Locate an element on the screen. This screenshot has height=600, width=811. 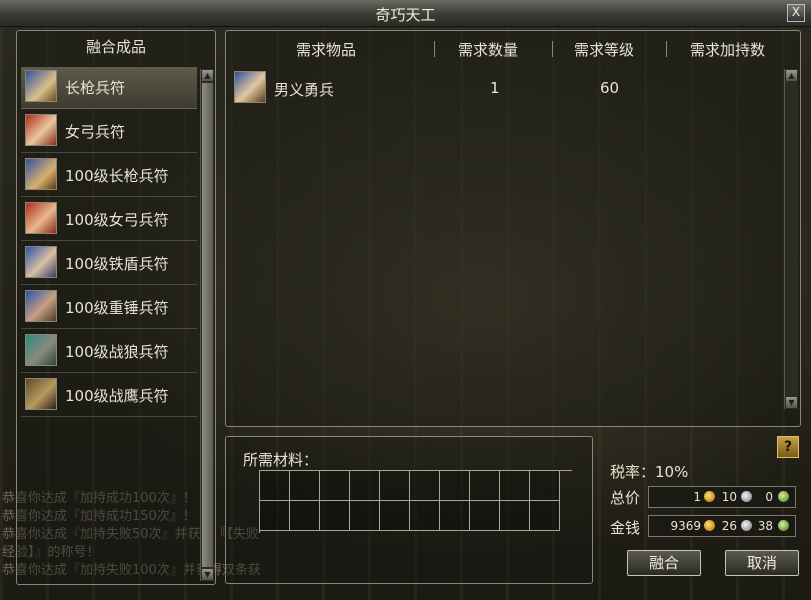
requirements-header: 需求物品 需求数量 需求等级 需求加持数 is located at coordinates (513, 47).